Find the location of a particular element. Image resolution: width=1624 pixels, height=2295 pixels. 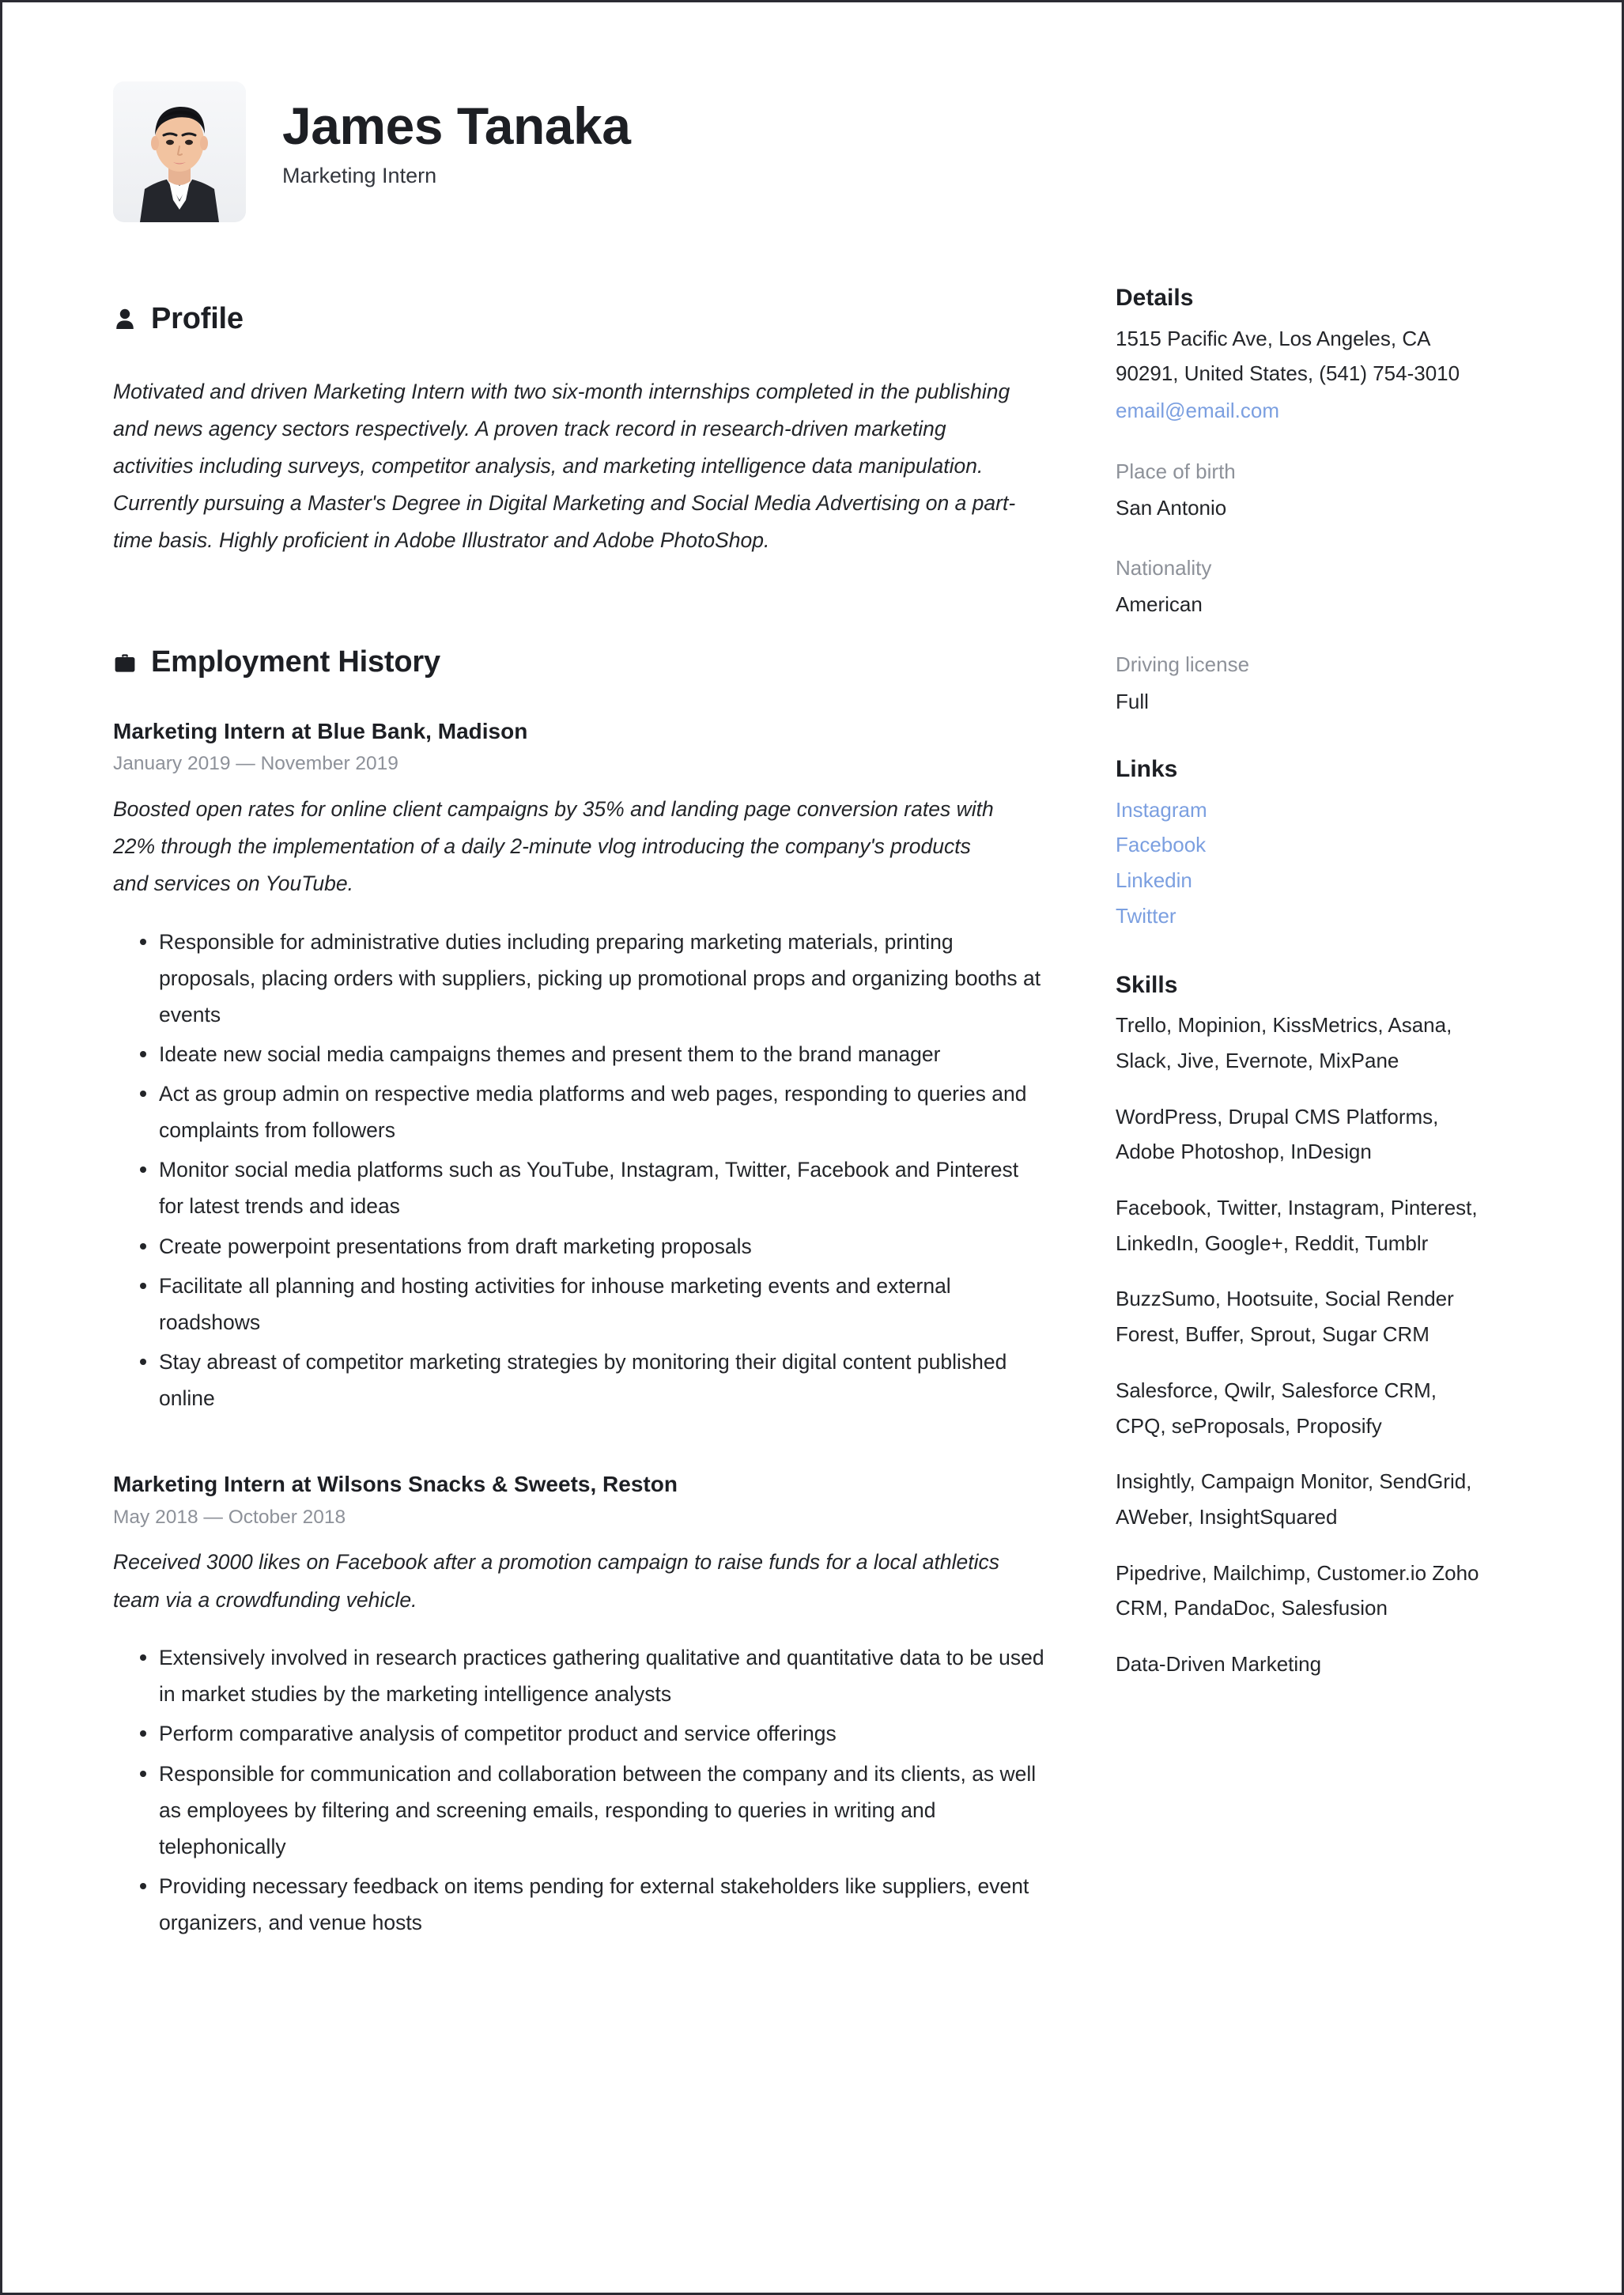

employment-section-header: Employment History is located at coordinates (587, 663).